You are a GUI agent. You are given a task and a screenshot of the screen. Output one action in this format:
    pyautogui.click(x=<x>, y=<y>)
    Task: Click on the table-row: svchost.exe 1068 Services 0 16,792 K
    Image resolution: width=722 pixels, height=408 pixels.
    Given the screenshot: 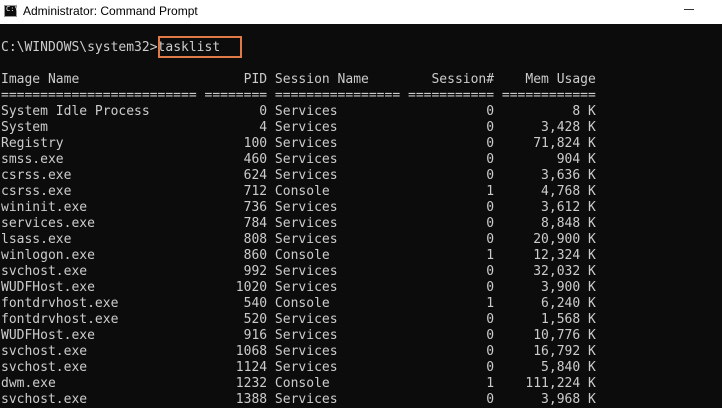 What is the action you would take?
    pyautogui.click(x=298, y=351)
    